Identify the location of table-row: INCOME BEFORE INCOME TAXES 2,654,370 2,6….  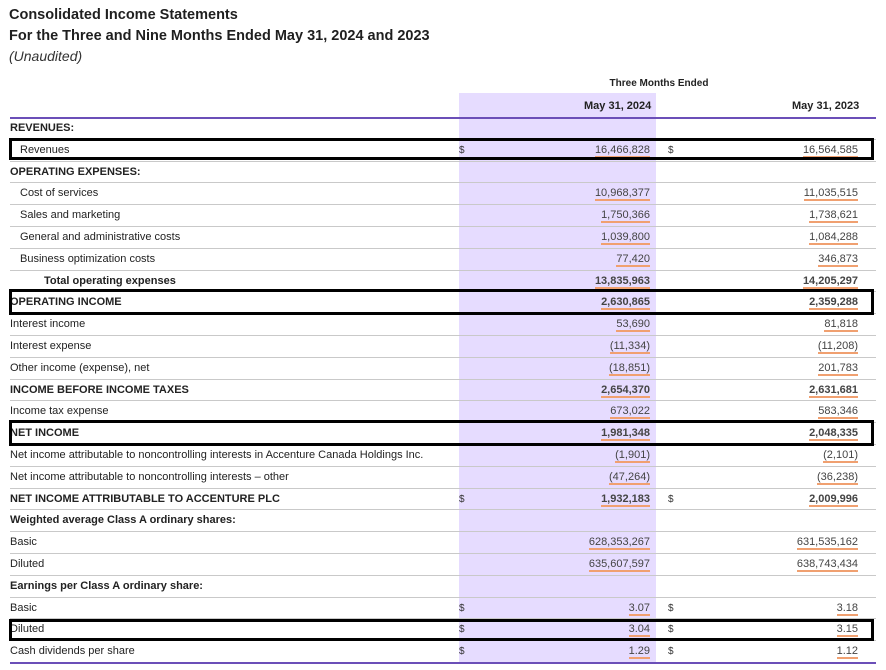
(443, 391).